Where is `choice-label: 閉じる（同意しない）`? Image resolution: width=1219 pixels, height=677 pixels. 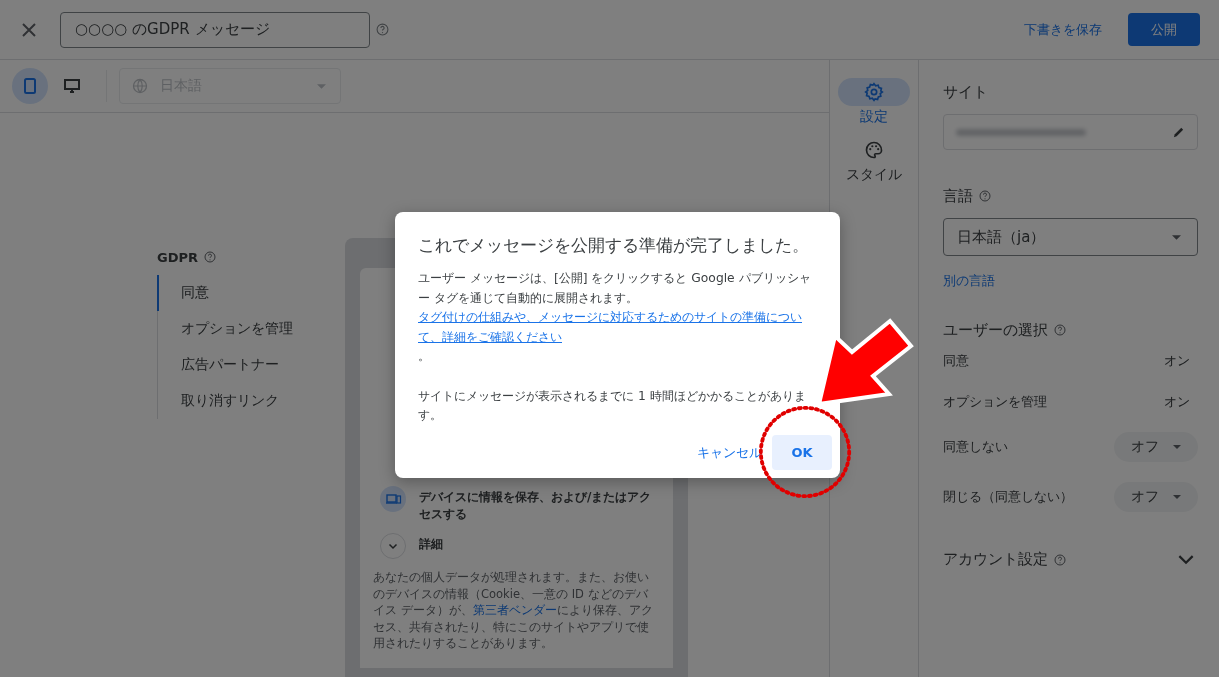 choice-label: 閉じる（同意しない） is located at coordinates (1008, 497).